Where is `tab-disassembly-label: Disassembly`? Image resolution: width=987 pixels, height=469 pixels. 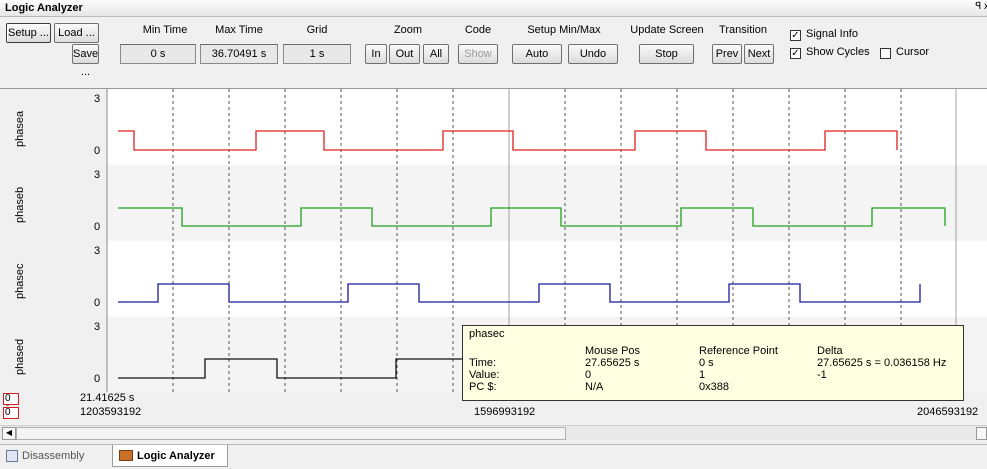 tab-disassembly-label: Disassembly is located at coordinates (53, 456).